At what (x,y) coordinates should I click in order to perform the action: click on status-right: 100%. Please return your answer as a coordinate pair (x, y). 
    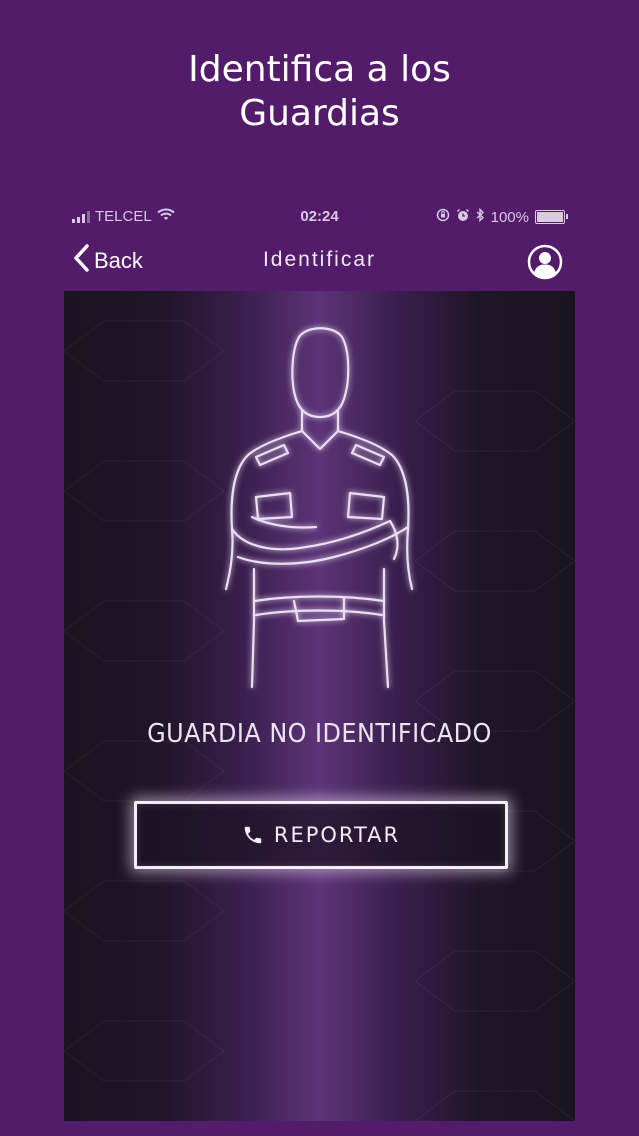
    Looking at the image, I should click on (502, 216).